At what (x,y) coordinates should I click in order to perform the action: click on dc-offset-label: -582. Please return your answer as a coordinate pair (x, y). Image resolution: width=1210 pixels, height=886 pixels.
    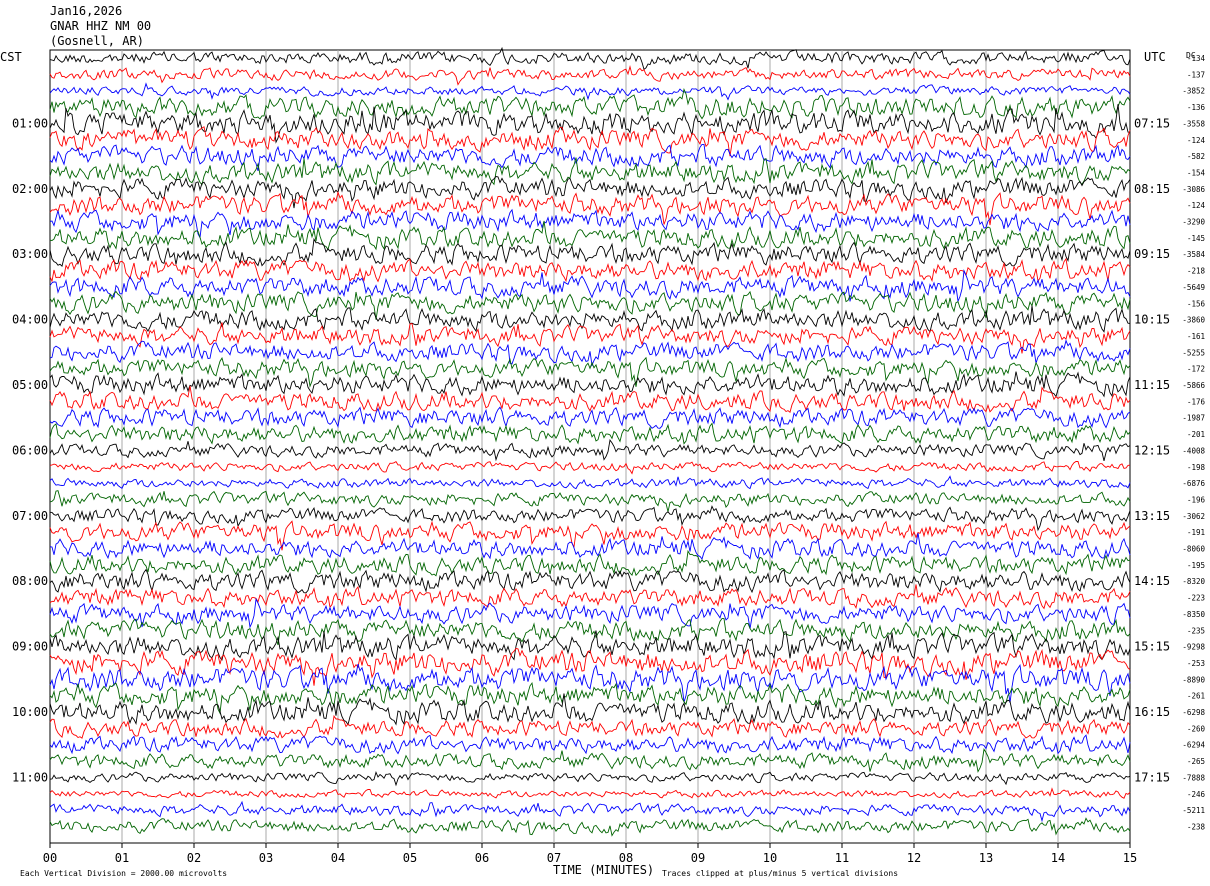
    Looking at the image, I should click on (1196, 156).